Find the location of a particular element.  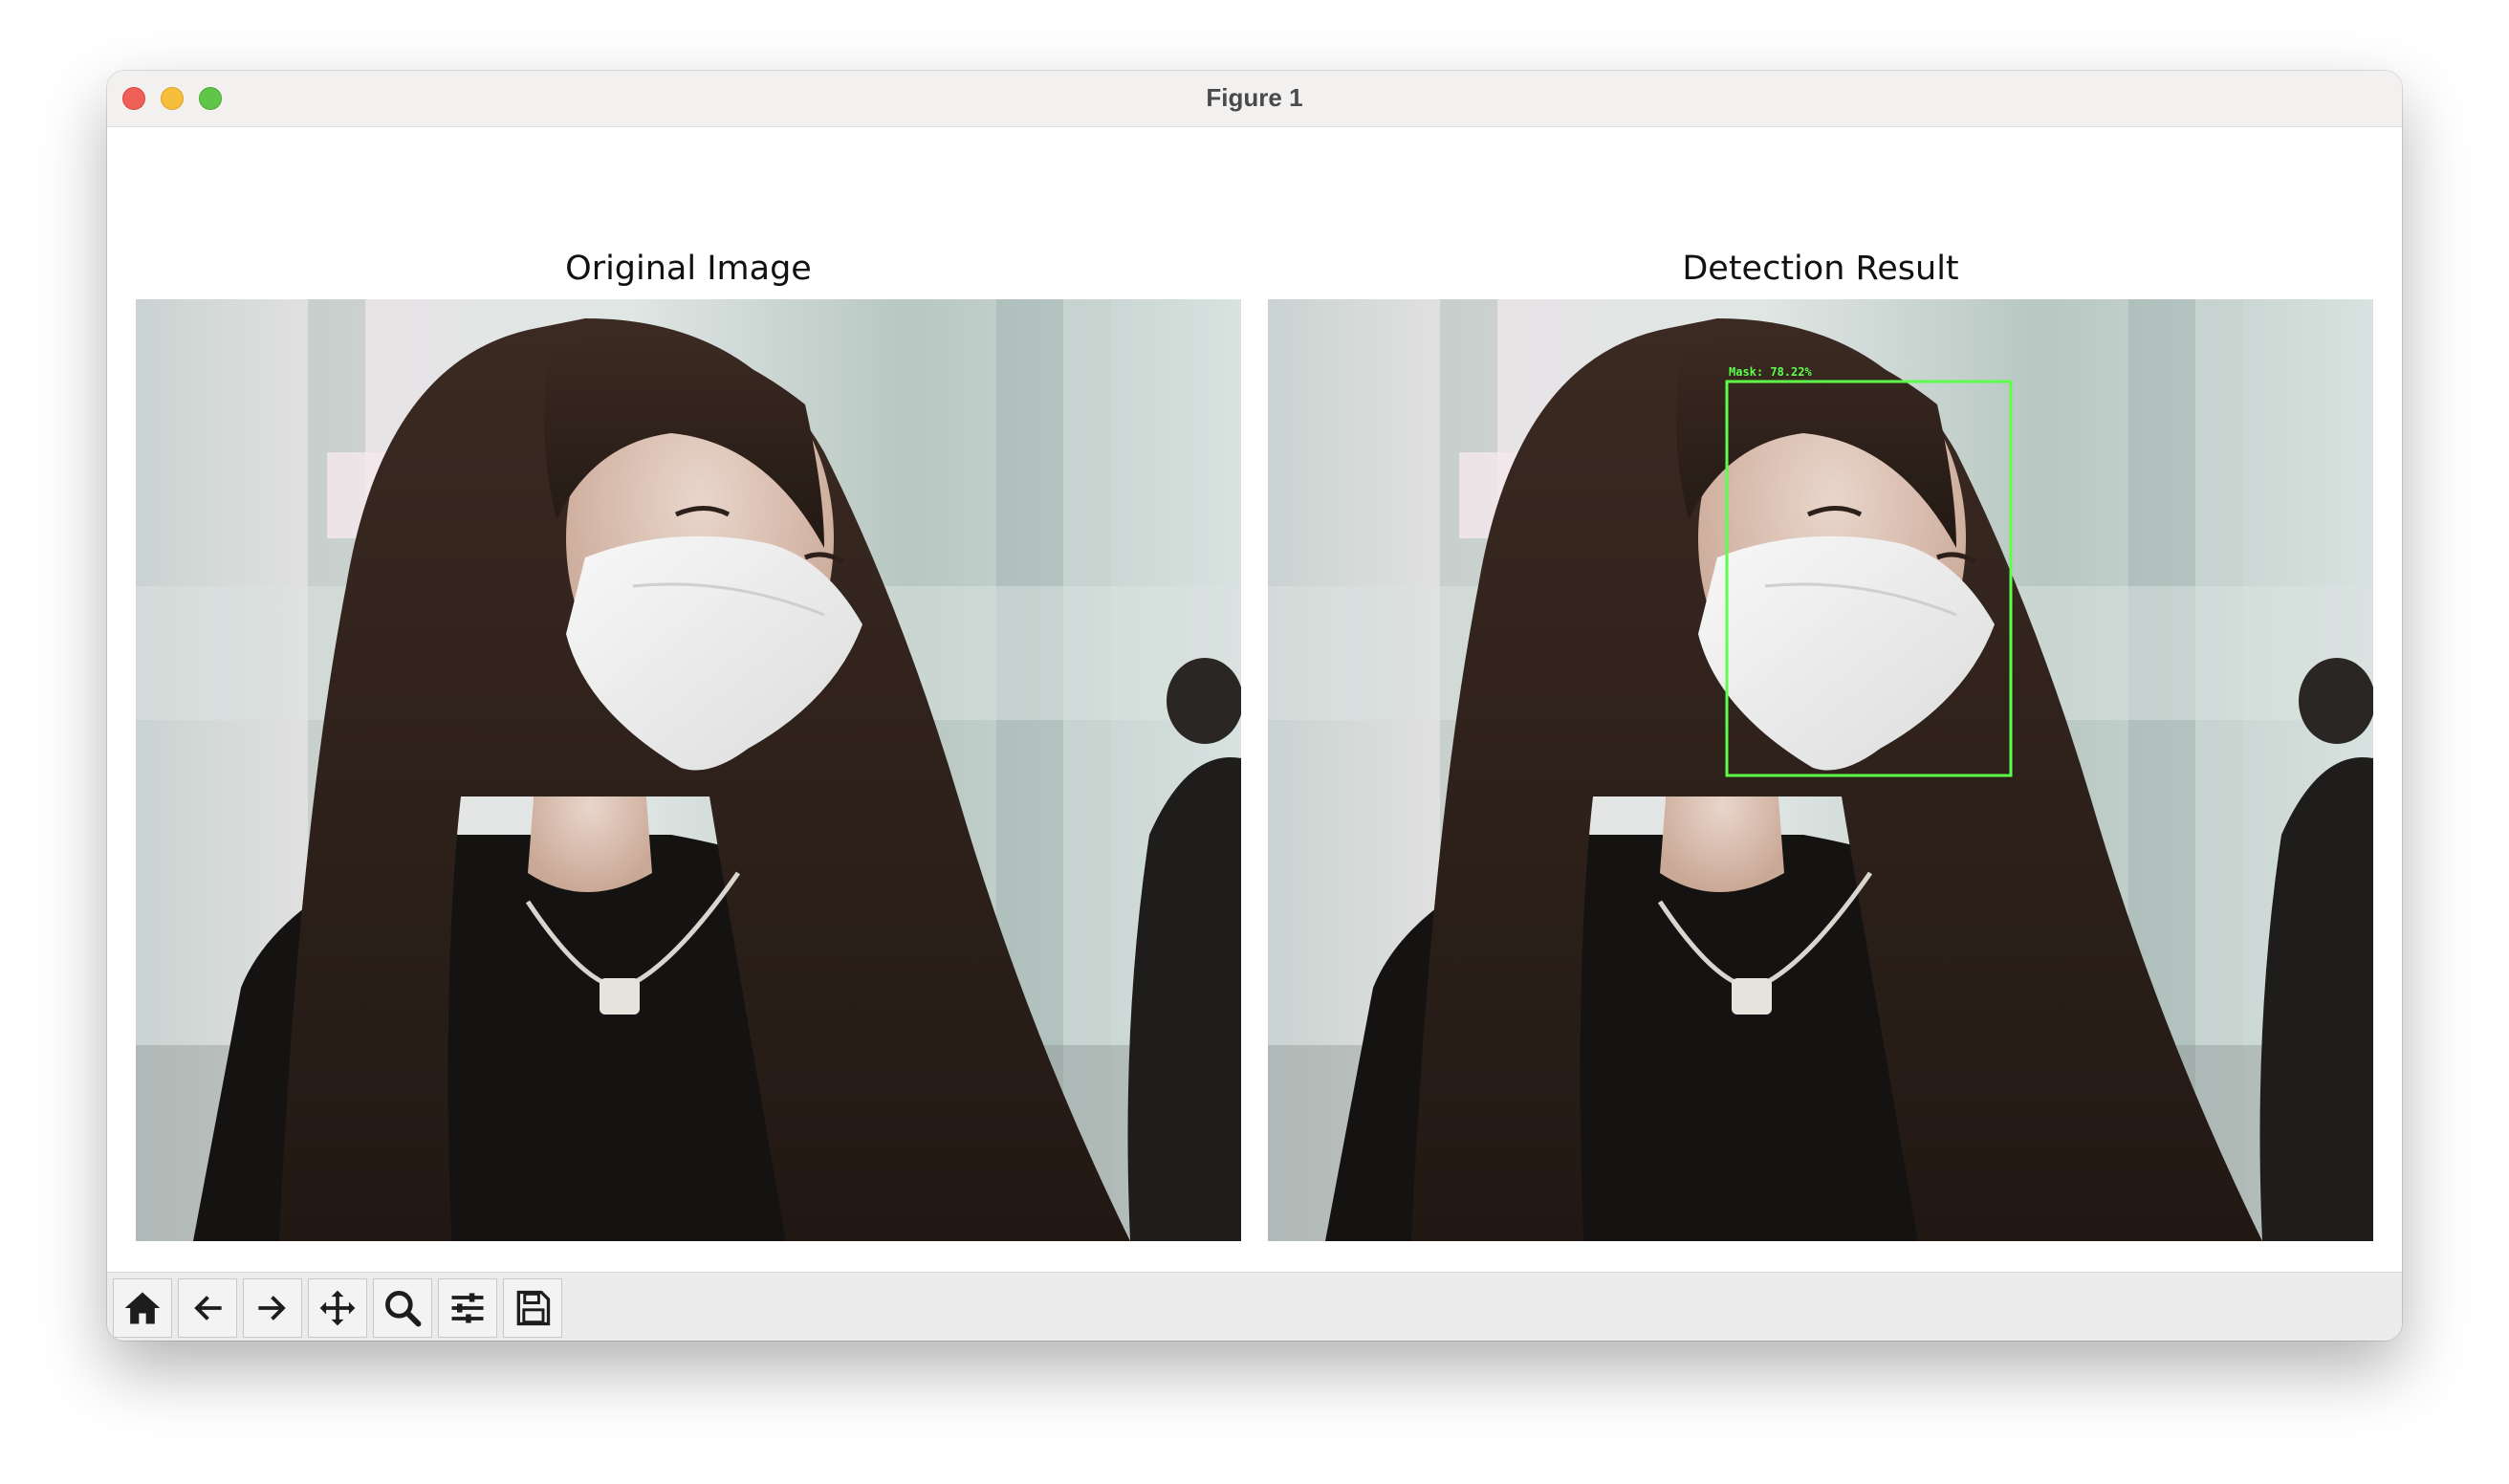

forward-arrow-icon is located at coordinates (272, 1308).